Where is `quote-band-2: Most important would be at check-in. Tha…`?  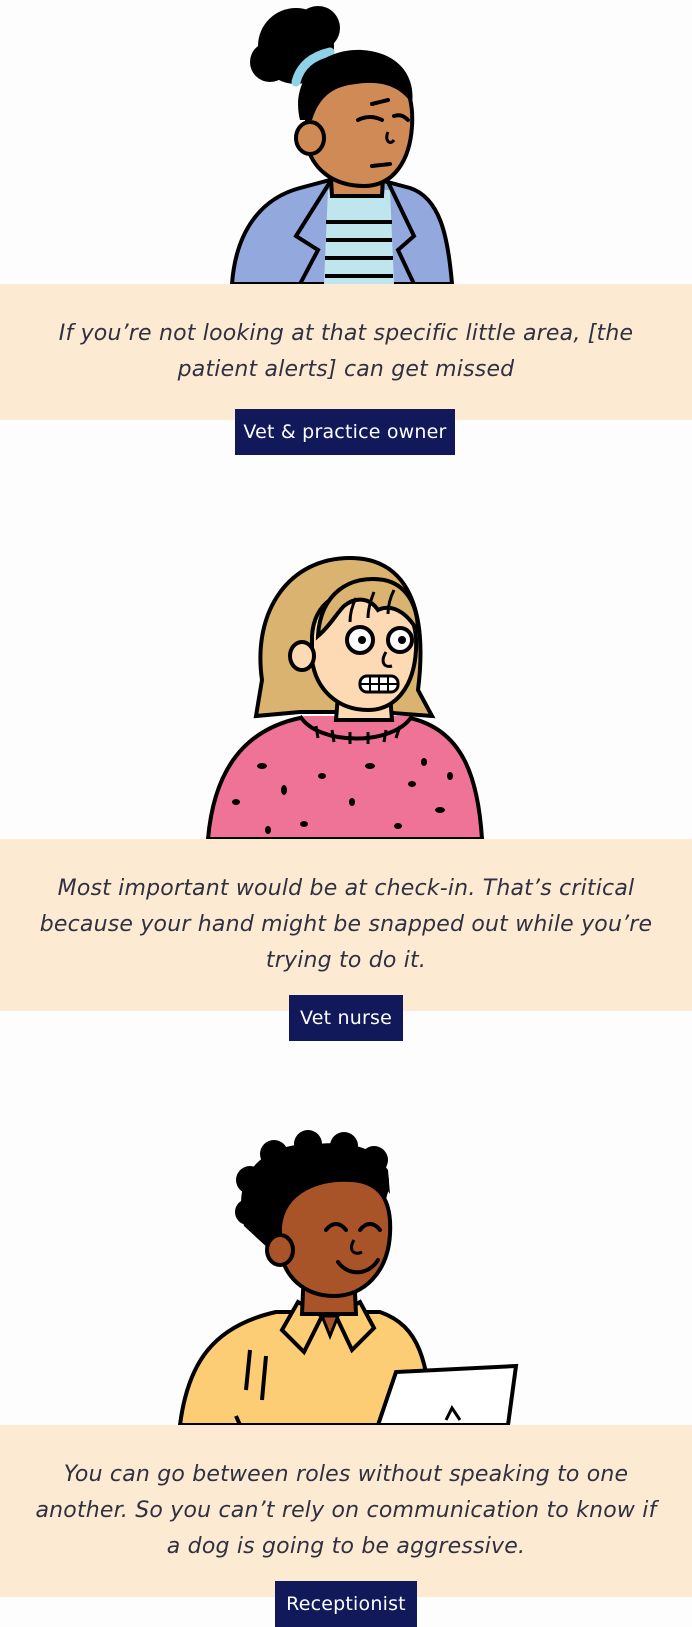
quote-band-2: Most important would be at check-in. Tha… is located at coordinates (346, 925).